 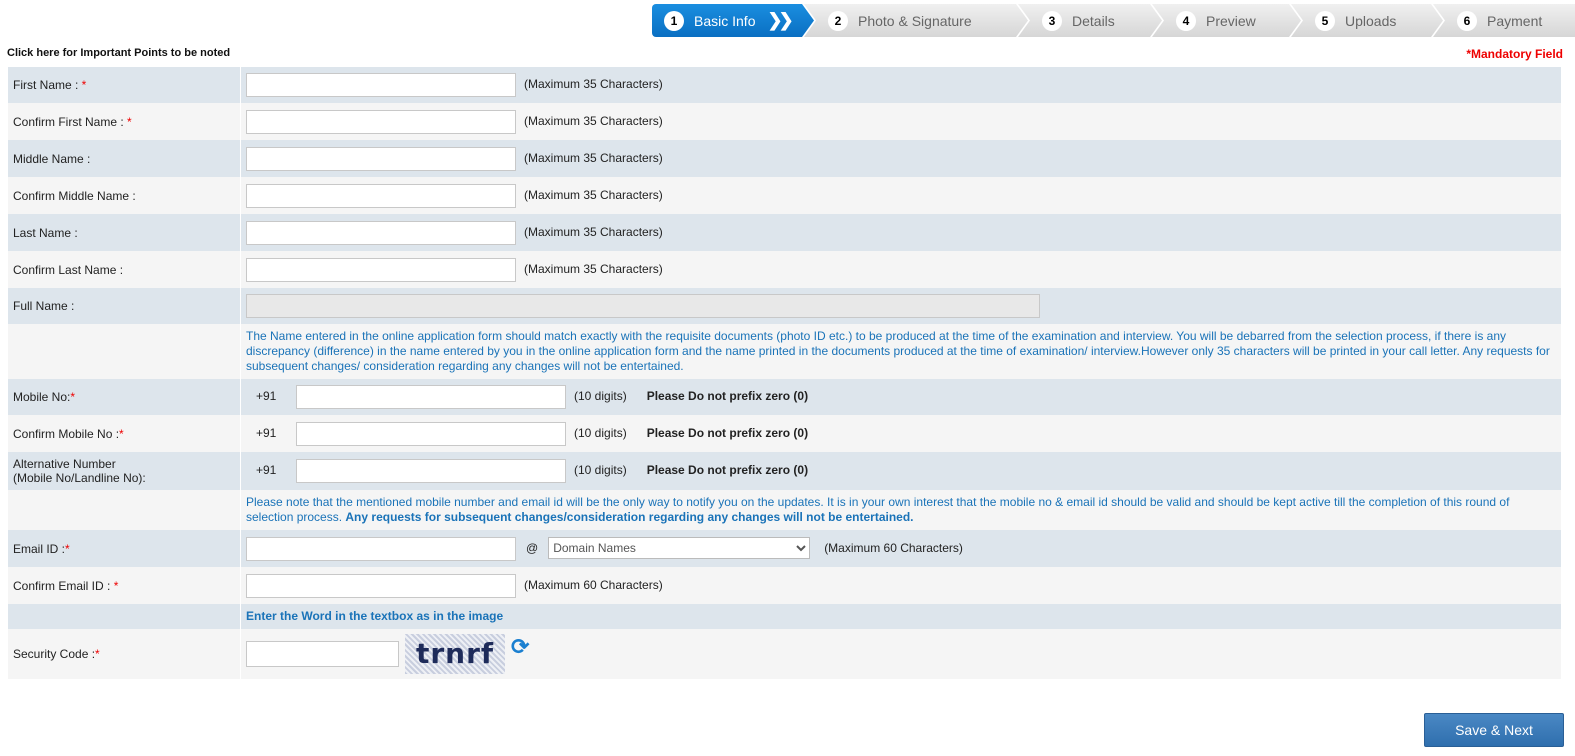 I want to click on step-uploads: 5 Uploads, so click(x=1367, y=20).